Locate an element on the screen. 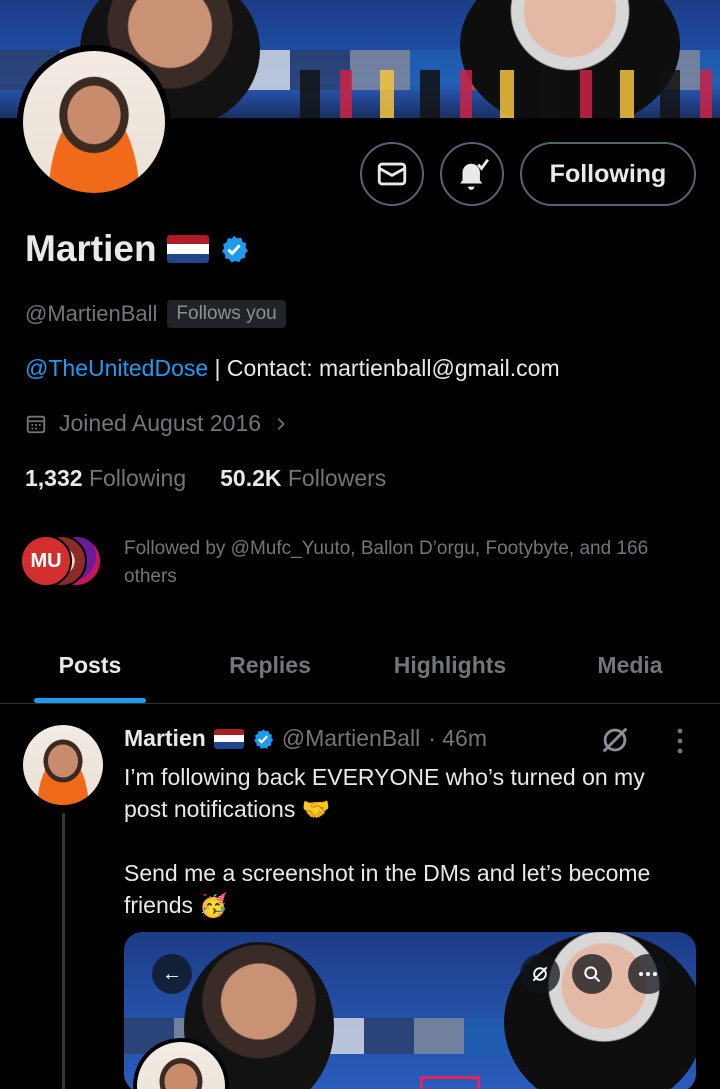 The image size is (720, 1089). highlight-box is located at coordinates (450, 1082).